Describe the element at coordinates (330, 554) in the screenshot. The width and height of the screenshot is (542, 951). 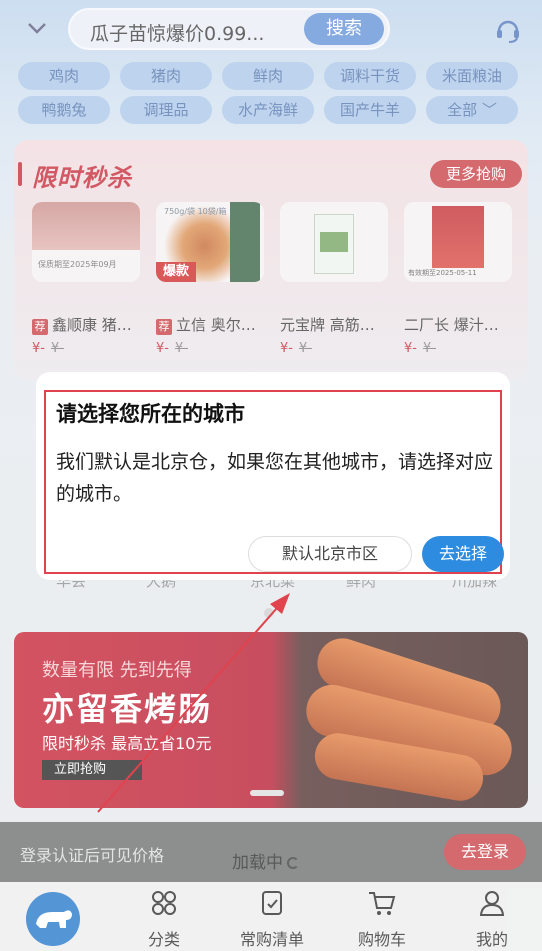
I see `default-city-button: 默认北京市区` at that location.